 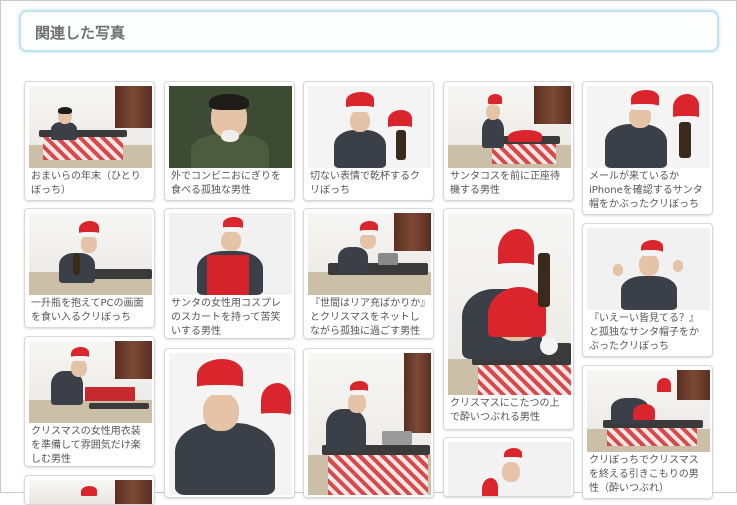 What do you see at coordinates (369, 31) in the screenshot?
I see `related-photos-header: 関連した写真` at bounding box center [369, 31].